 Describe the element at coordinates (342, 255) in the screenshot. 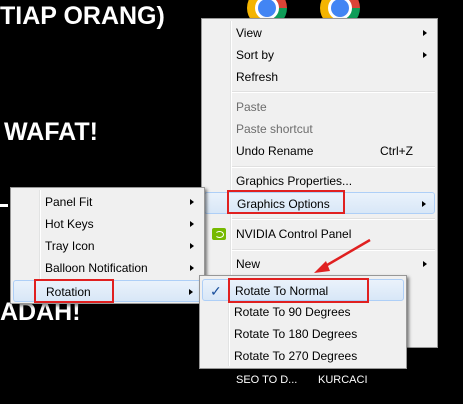

I see `annotation-arrow-icon` at that location.